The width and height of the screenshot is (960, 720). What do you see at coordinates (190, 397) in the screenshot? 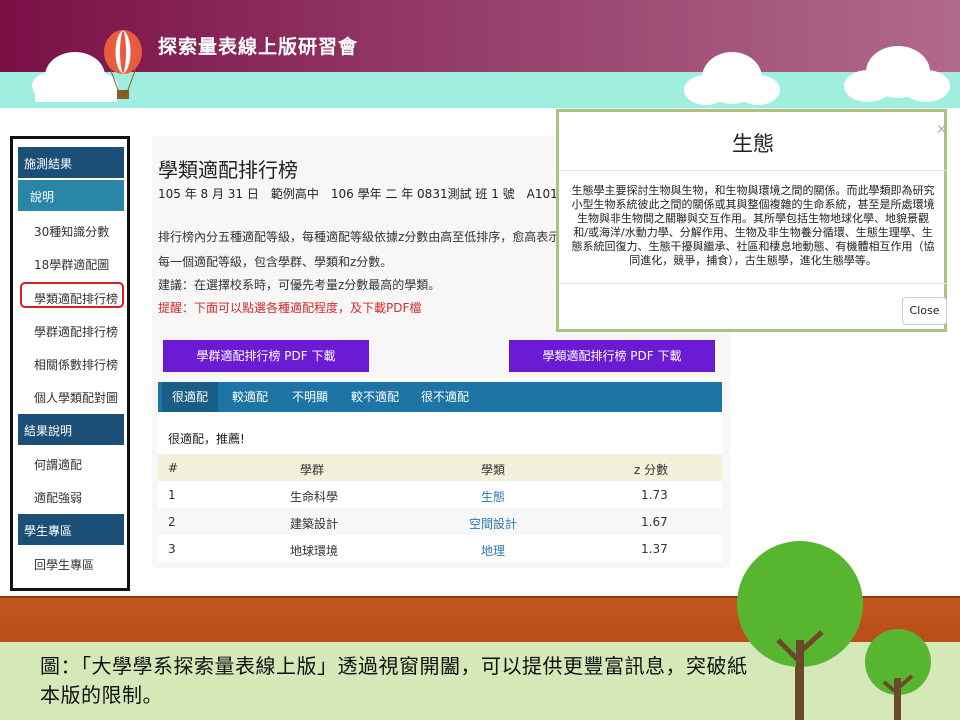
I see `tab-very-fit: 很適配` at bounding box center [190, 397].